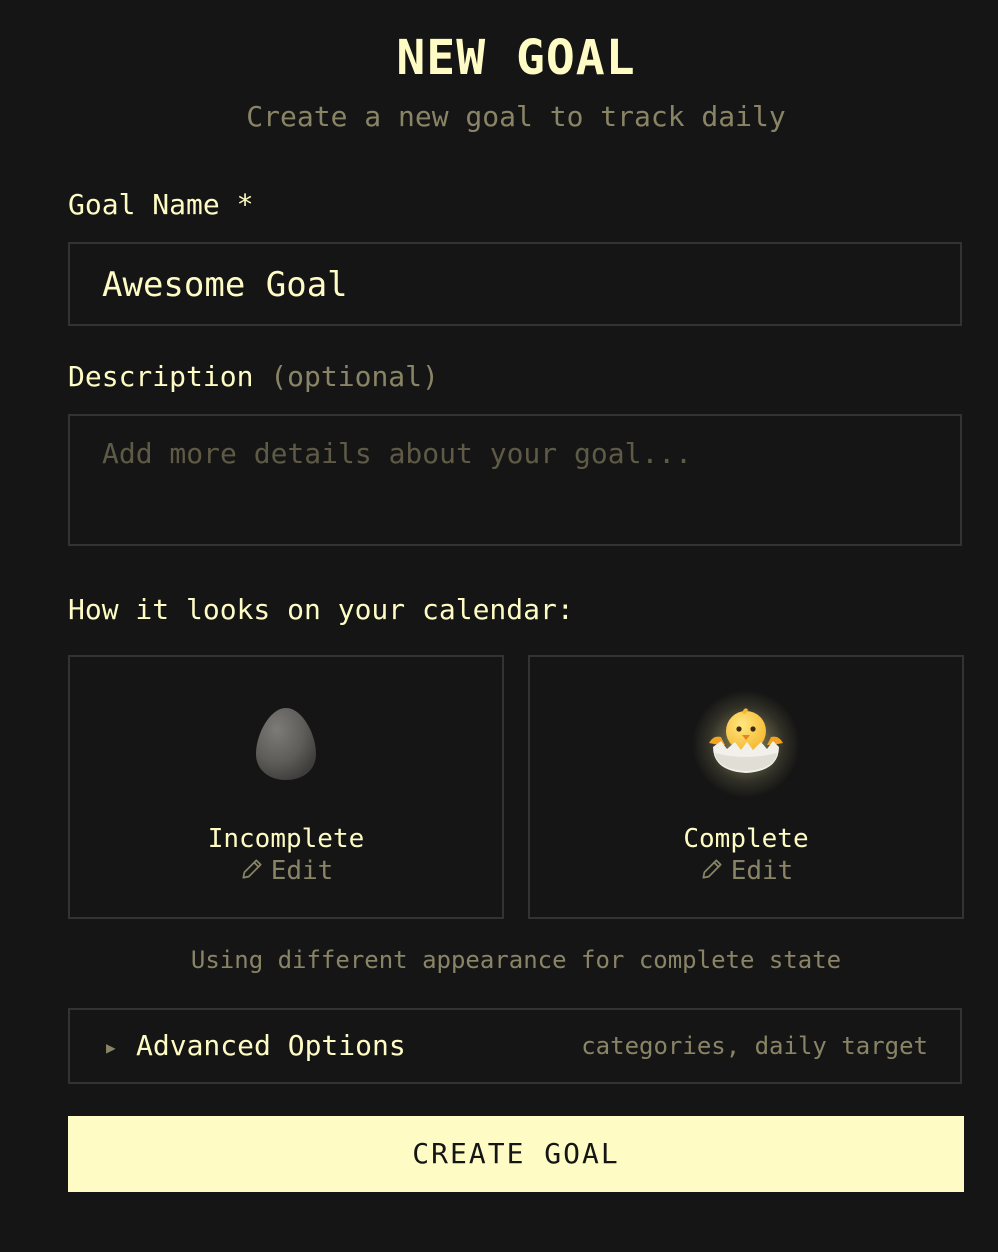 The image size is (998, 1252). What do you see at coordinates (354, 376) in the screenshot?
I see `description-optional-hint: (optional)` at bounding box center [354, 376].